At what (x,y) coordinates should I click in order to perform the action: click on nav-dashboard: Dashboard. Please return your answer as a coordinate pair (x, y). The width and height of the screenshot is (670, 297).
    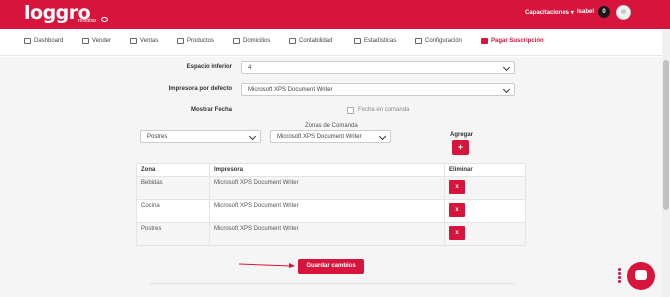
    Looking at the image, I should click on (43, 41).